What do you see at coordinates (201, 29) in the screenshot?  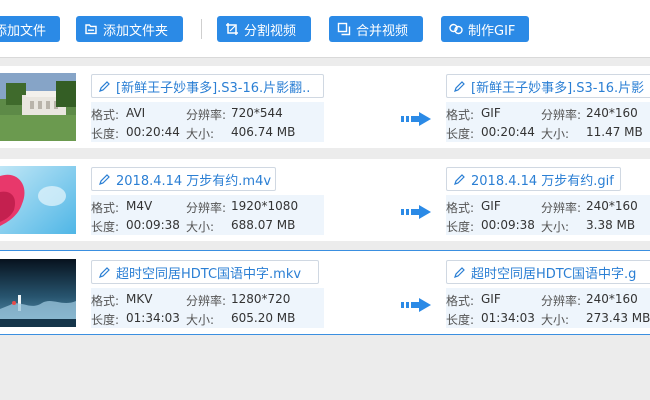 I see `toolbar-divider` at bounding box center [201, 29].